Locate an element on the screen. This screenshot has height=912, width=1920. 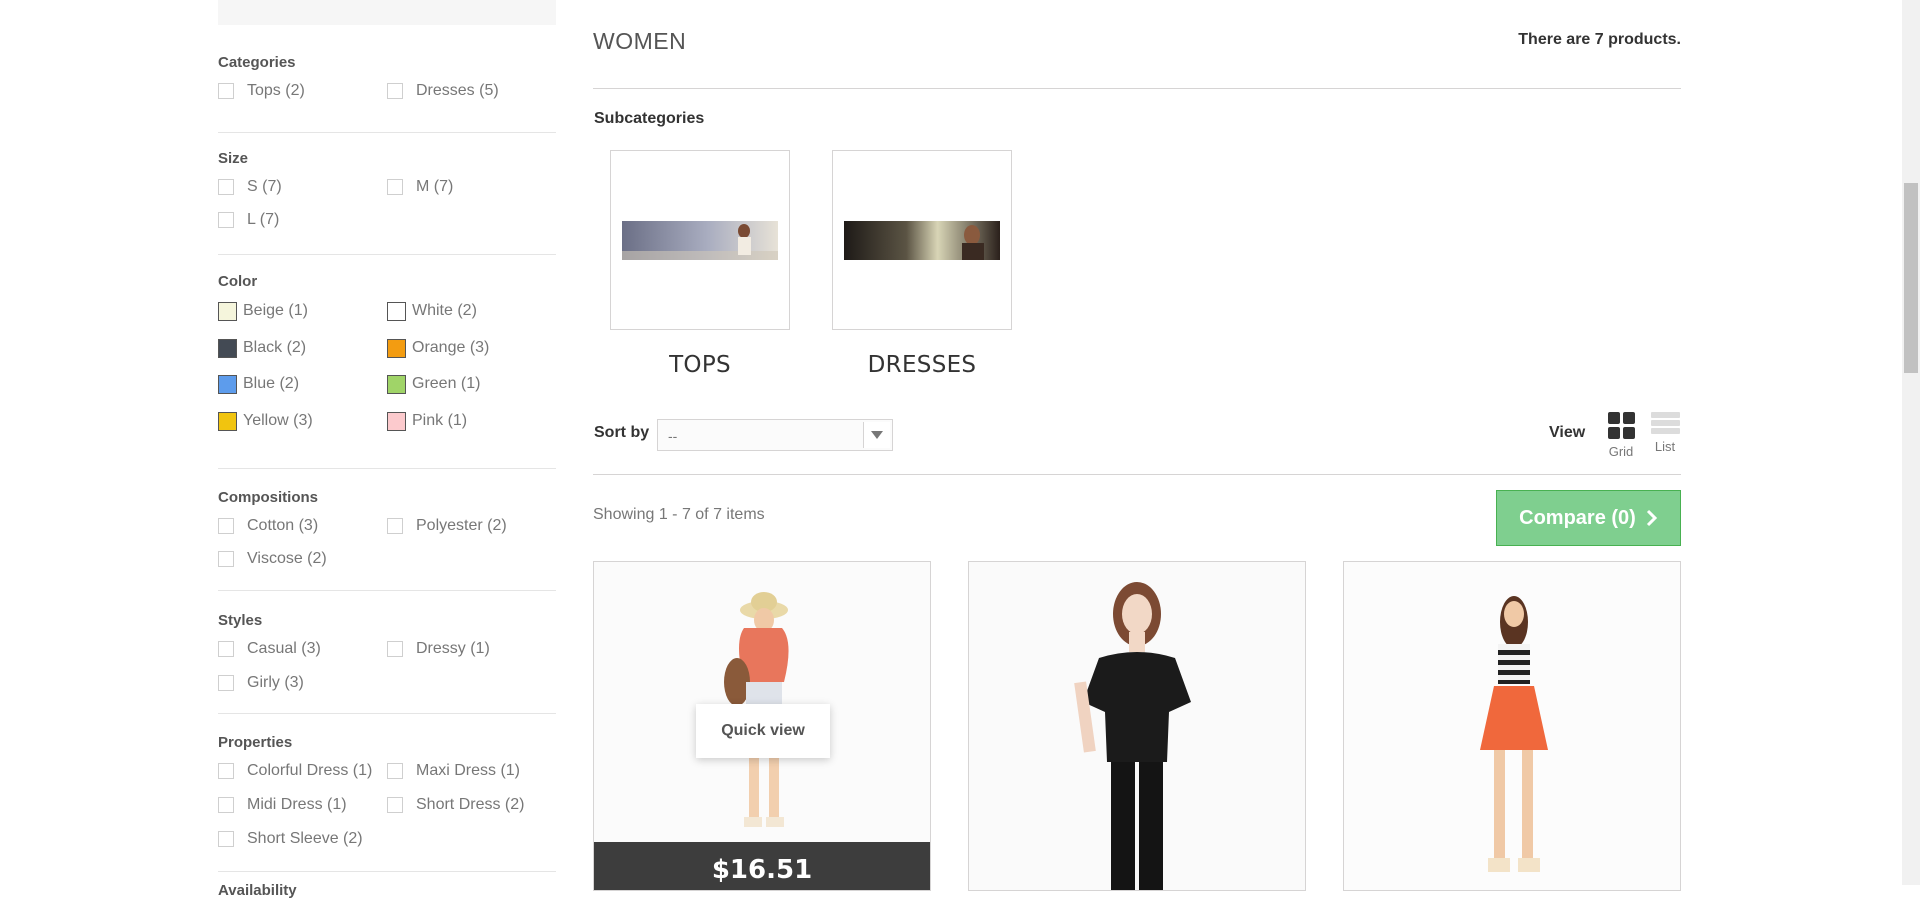
color-option-green: Green (1) is located at coordinates (433, 384).